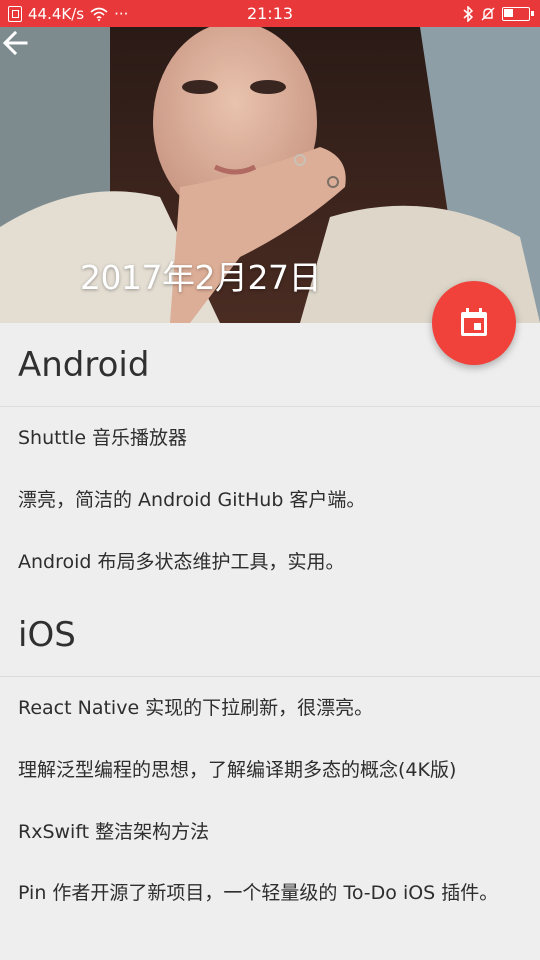 The height and width of the screenshot is (960, 540). I want to click on wifi-icon, so click(99, 14).